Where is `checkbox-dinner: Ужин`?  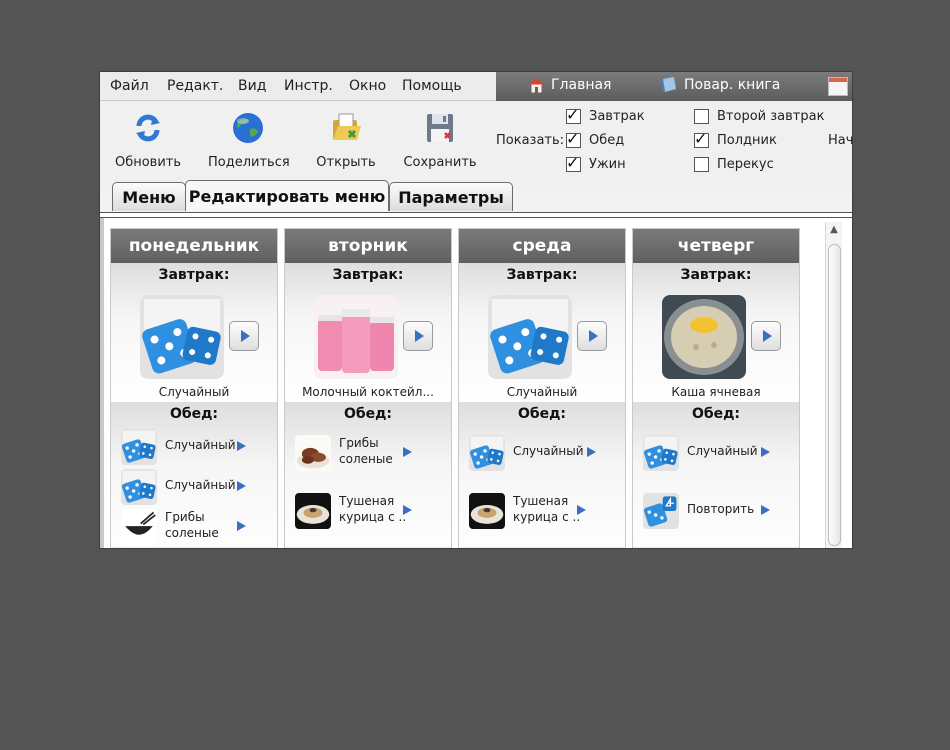 checkbox-dinner: Ужин is located at coordinates (596, 162).